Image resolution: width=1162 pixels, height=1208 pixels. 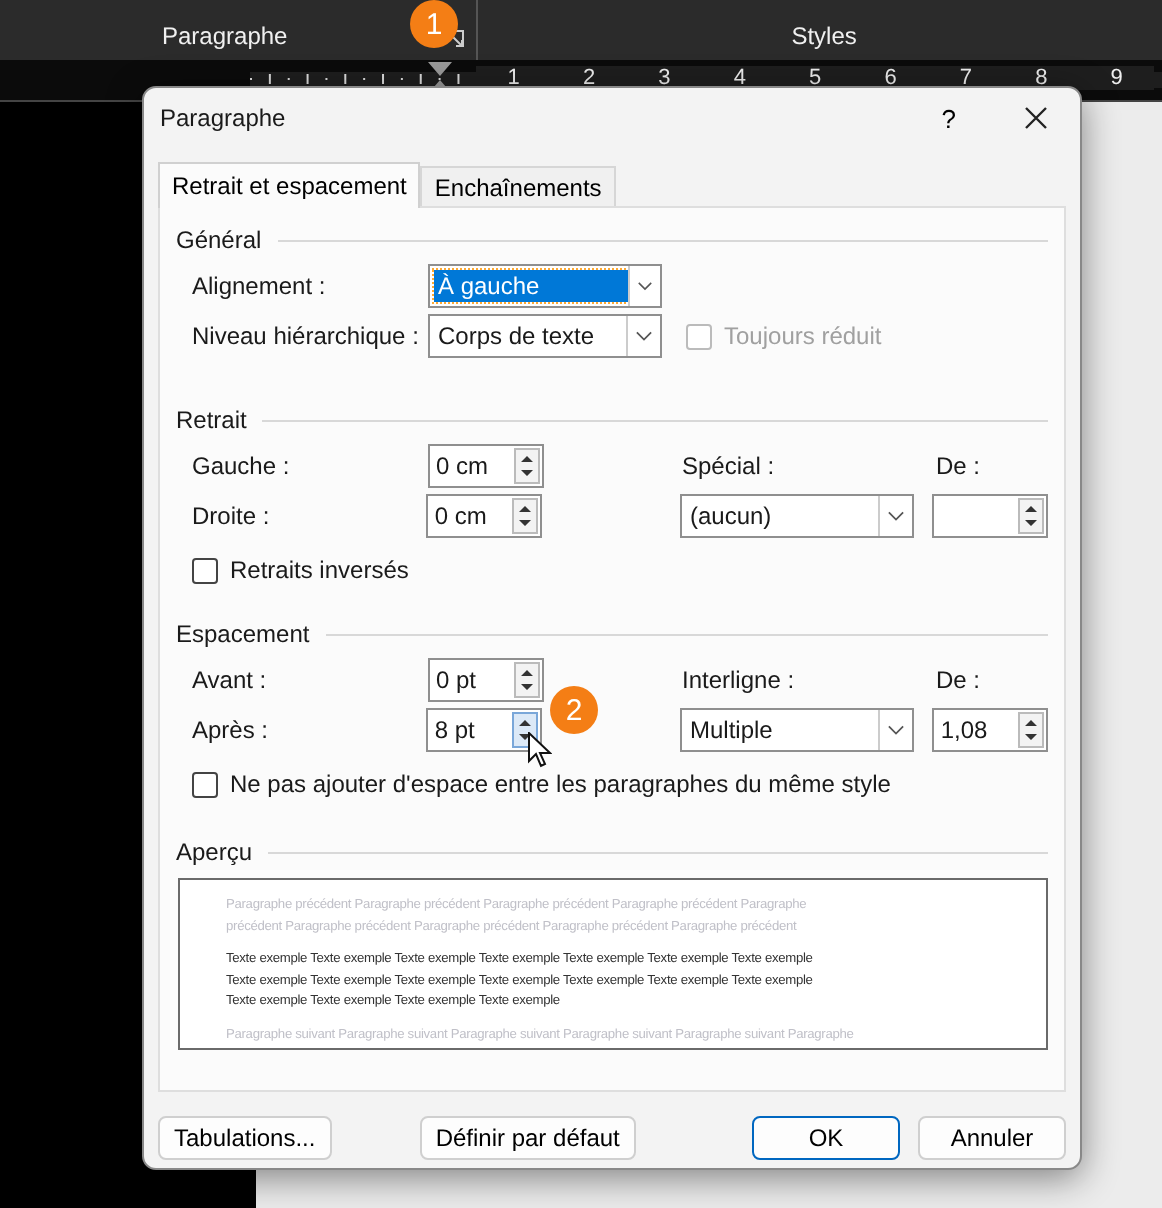 What do you see at coordinates (242, 466) in the screenshot?
I see `field-label: Gauche :` at bounding box center [242, 466].